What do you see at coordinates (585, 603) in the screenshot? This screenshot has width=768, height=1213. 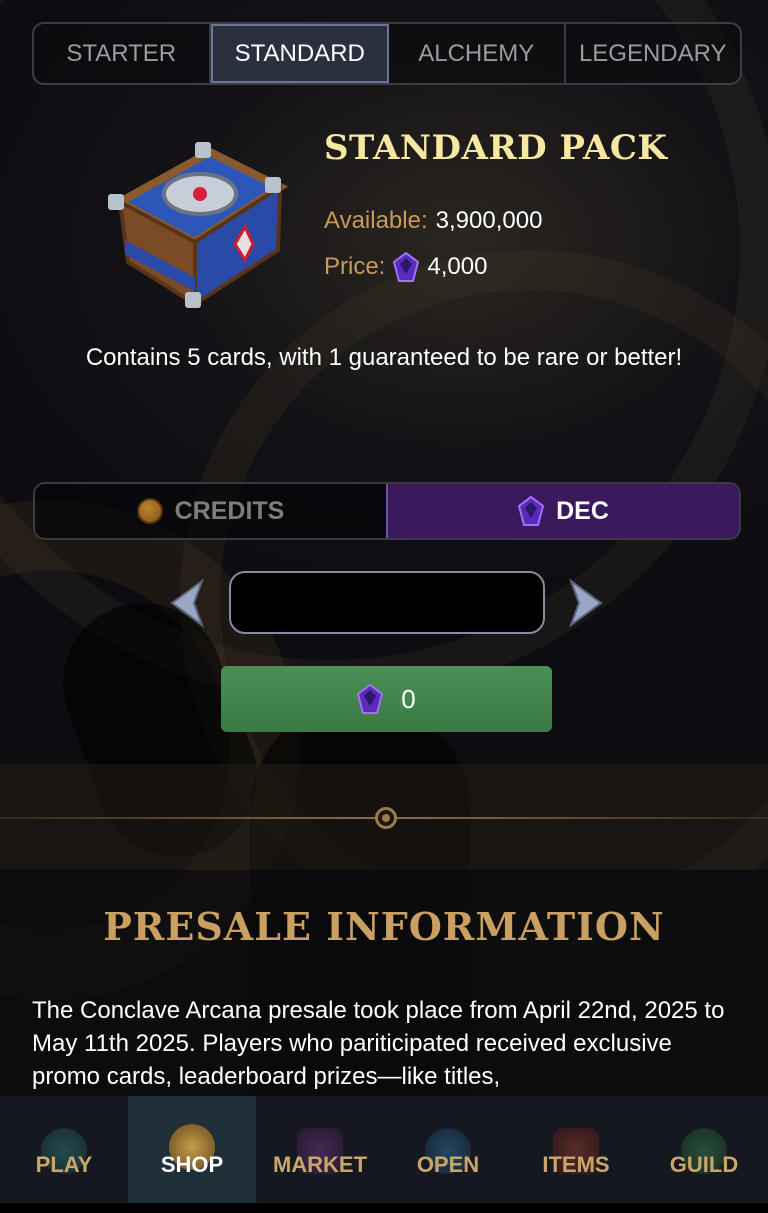 I see `chevron-right-icon` at bounding box center [585, 603].